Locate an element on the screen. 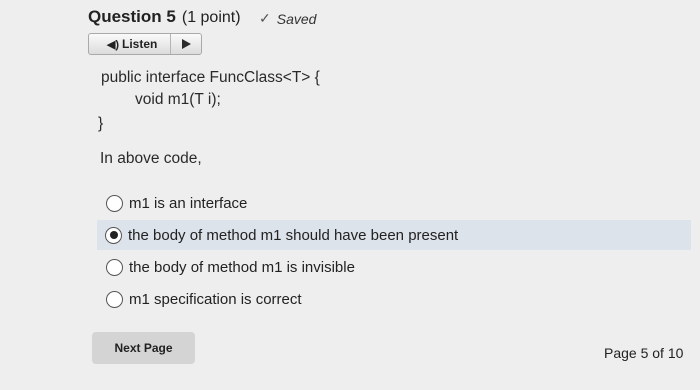 The height and width of the screenshot is (390, 700). saved-status: ✓ Saved is located at coordinates (287, 18).